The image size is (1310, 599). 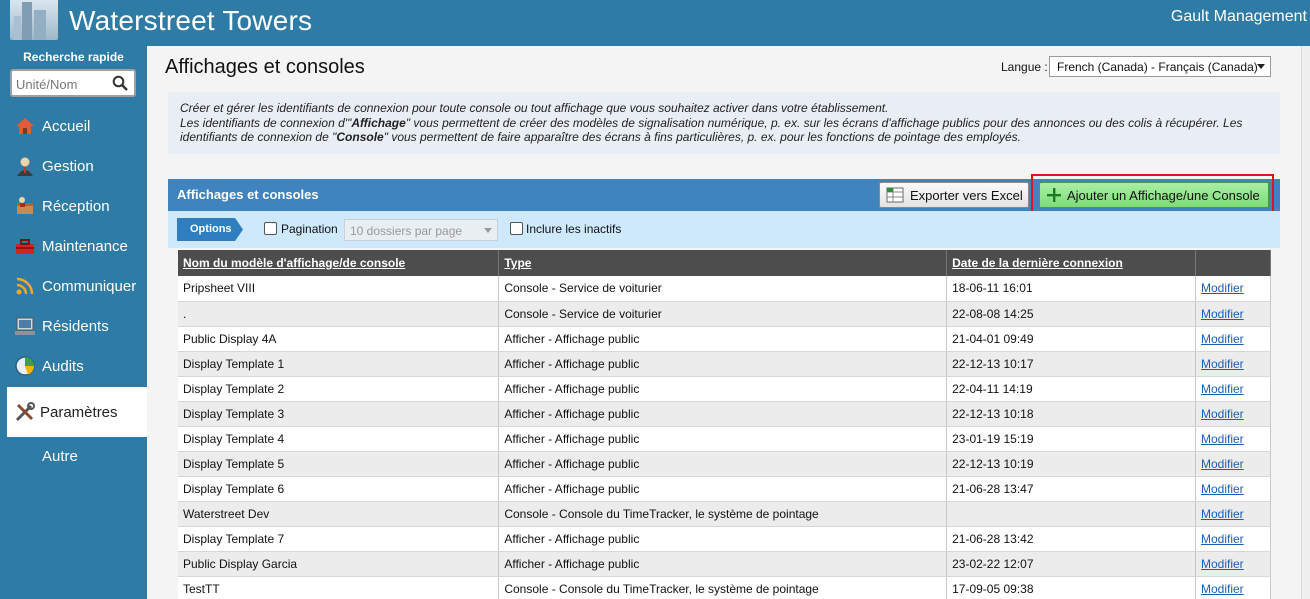 I want to click on language-label: Langue :, so click(x=1024, y=67).